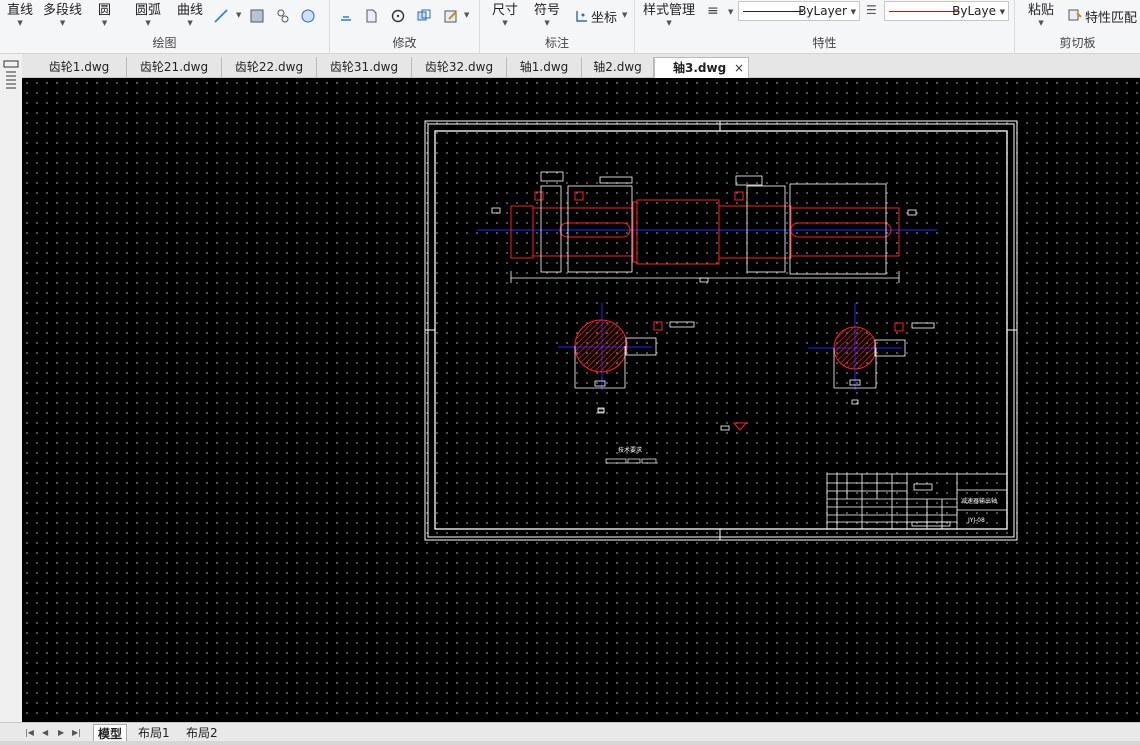 Image resolution: width=1140 pixels, height=745 pixels. Describe the element at coordinates (154, 733) in the screenshot. I see `layout-tab-layout1: 布局1` at that location.